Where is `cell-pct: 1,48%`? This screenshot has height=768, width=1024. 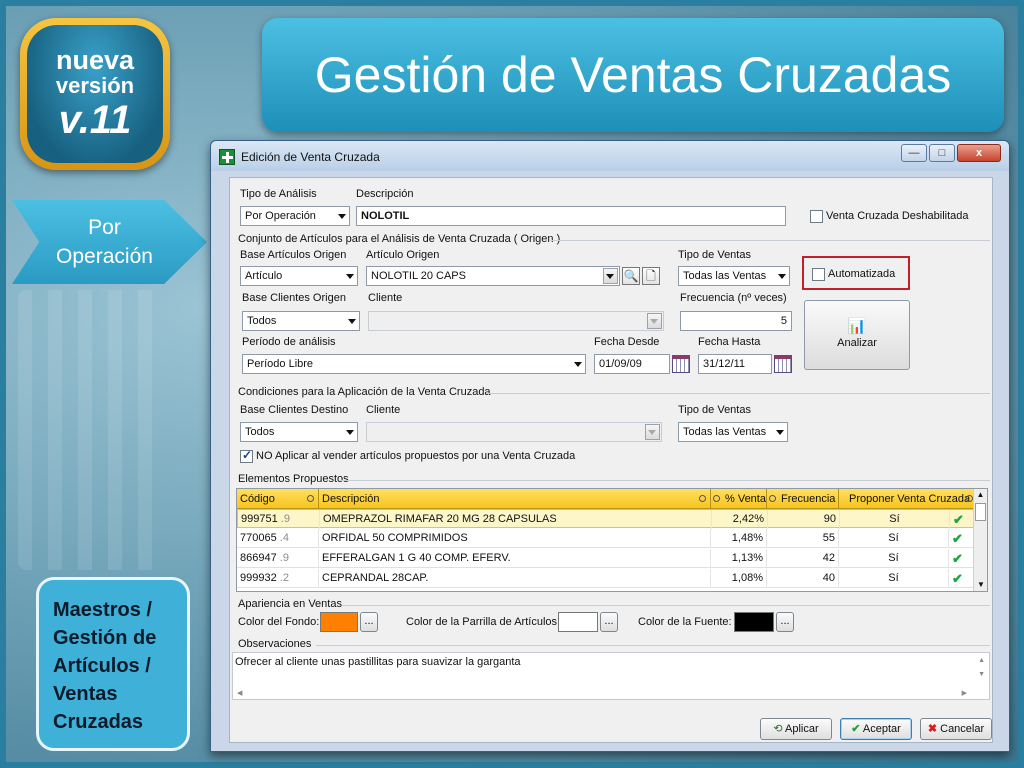
cell-pct: 1,48% is located at coordinates (739, 538).